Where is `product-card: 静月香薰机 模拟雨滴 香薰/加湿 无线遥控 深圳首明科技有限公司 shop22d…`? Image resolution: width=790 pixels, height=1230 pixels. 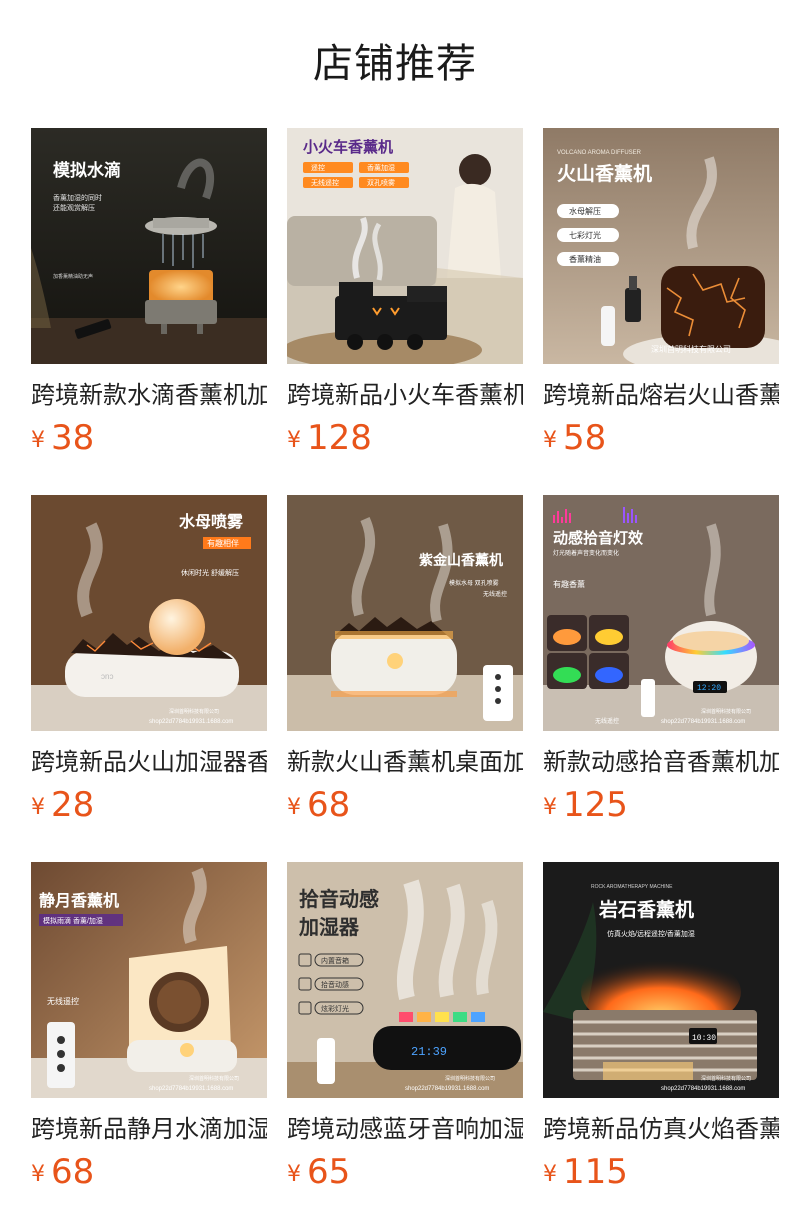 product-card: 静月香薰机 模拟雨滴 香薰/加湿 无线遥控 深圳首明科技有限公司 shop22d… is located at coordinates (149, 1028).